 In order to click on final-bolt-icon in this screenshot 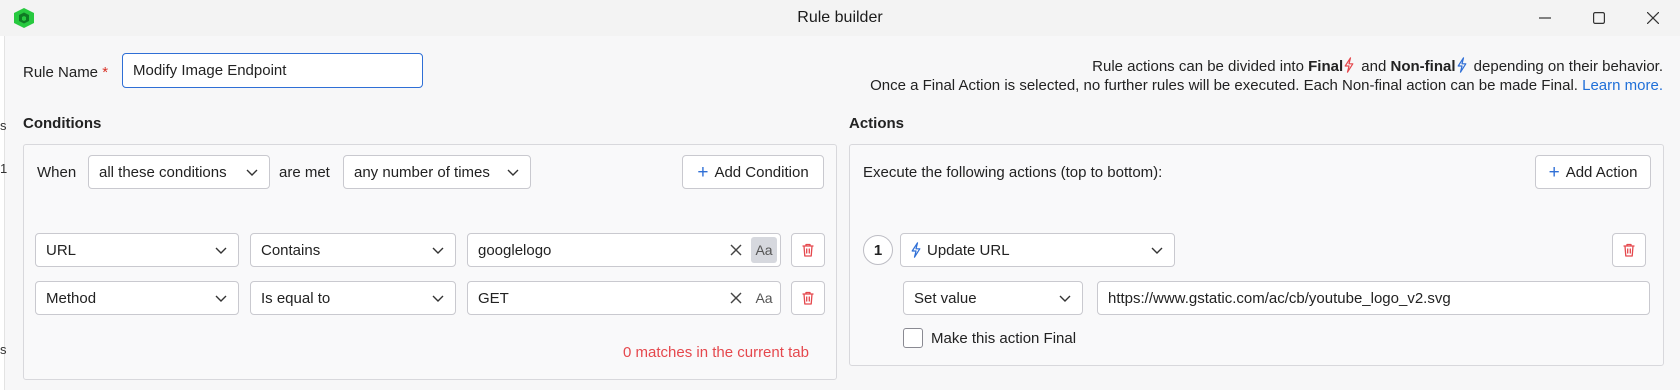, I will do `click(1349, 65)`.